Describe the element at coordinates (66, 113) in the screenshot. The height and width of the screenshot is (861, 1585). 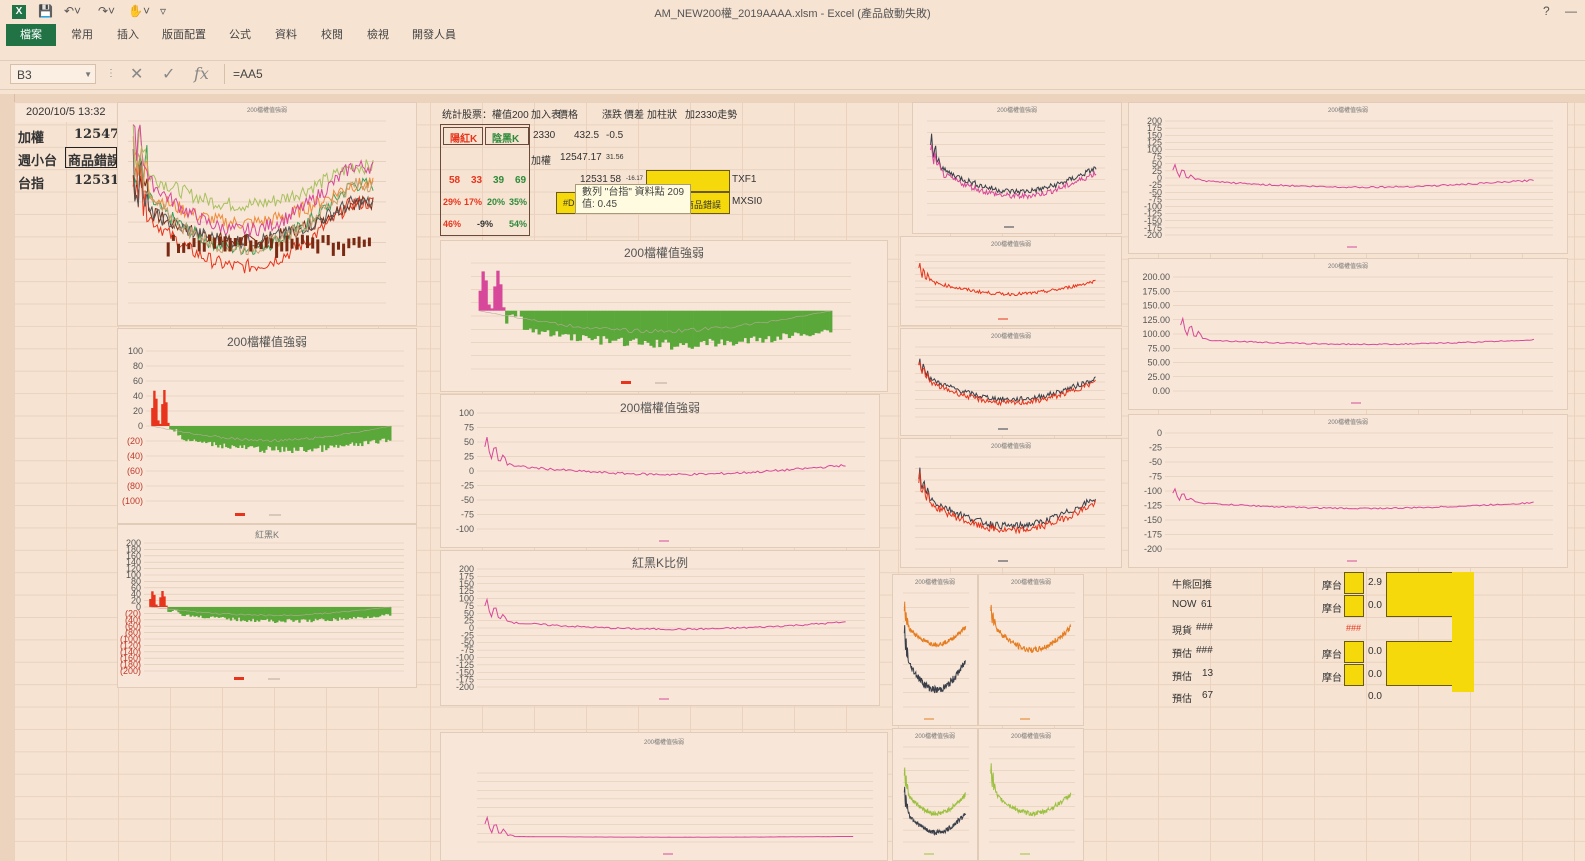
I see `datetime-cell: 2020/10/5 13:32` at that location.